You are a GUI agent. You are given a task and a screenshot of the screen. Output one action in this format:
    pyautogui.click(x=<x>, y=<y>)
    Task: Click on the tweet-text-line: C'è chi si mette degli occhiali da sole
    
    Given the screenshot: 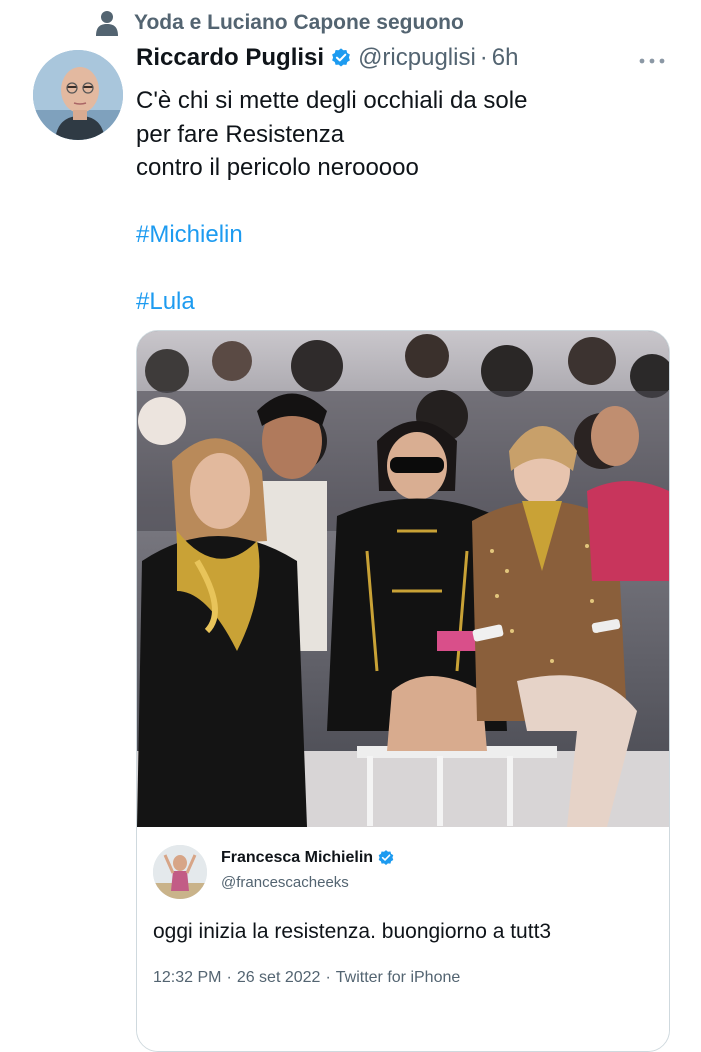 What is the action you would take?
    pyautogui.click(x=332, y=100)
    